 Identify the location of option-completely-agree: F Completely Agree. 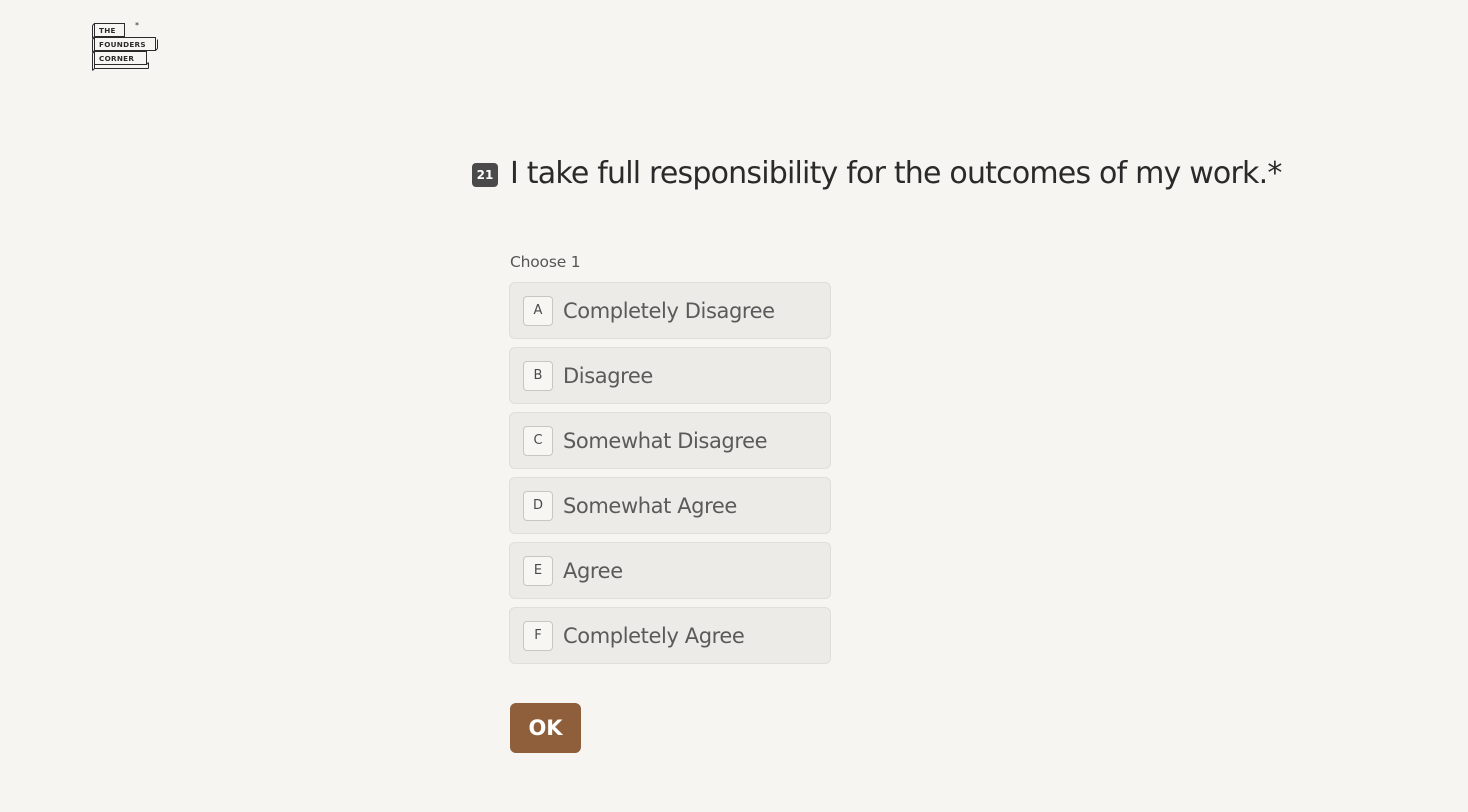
(670, 635).